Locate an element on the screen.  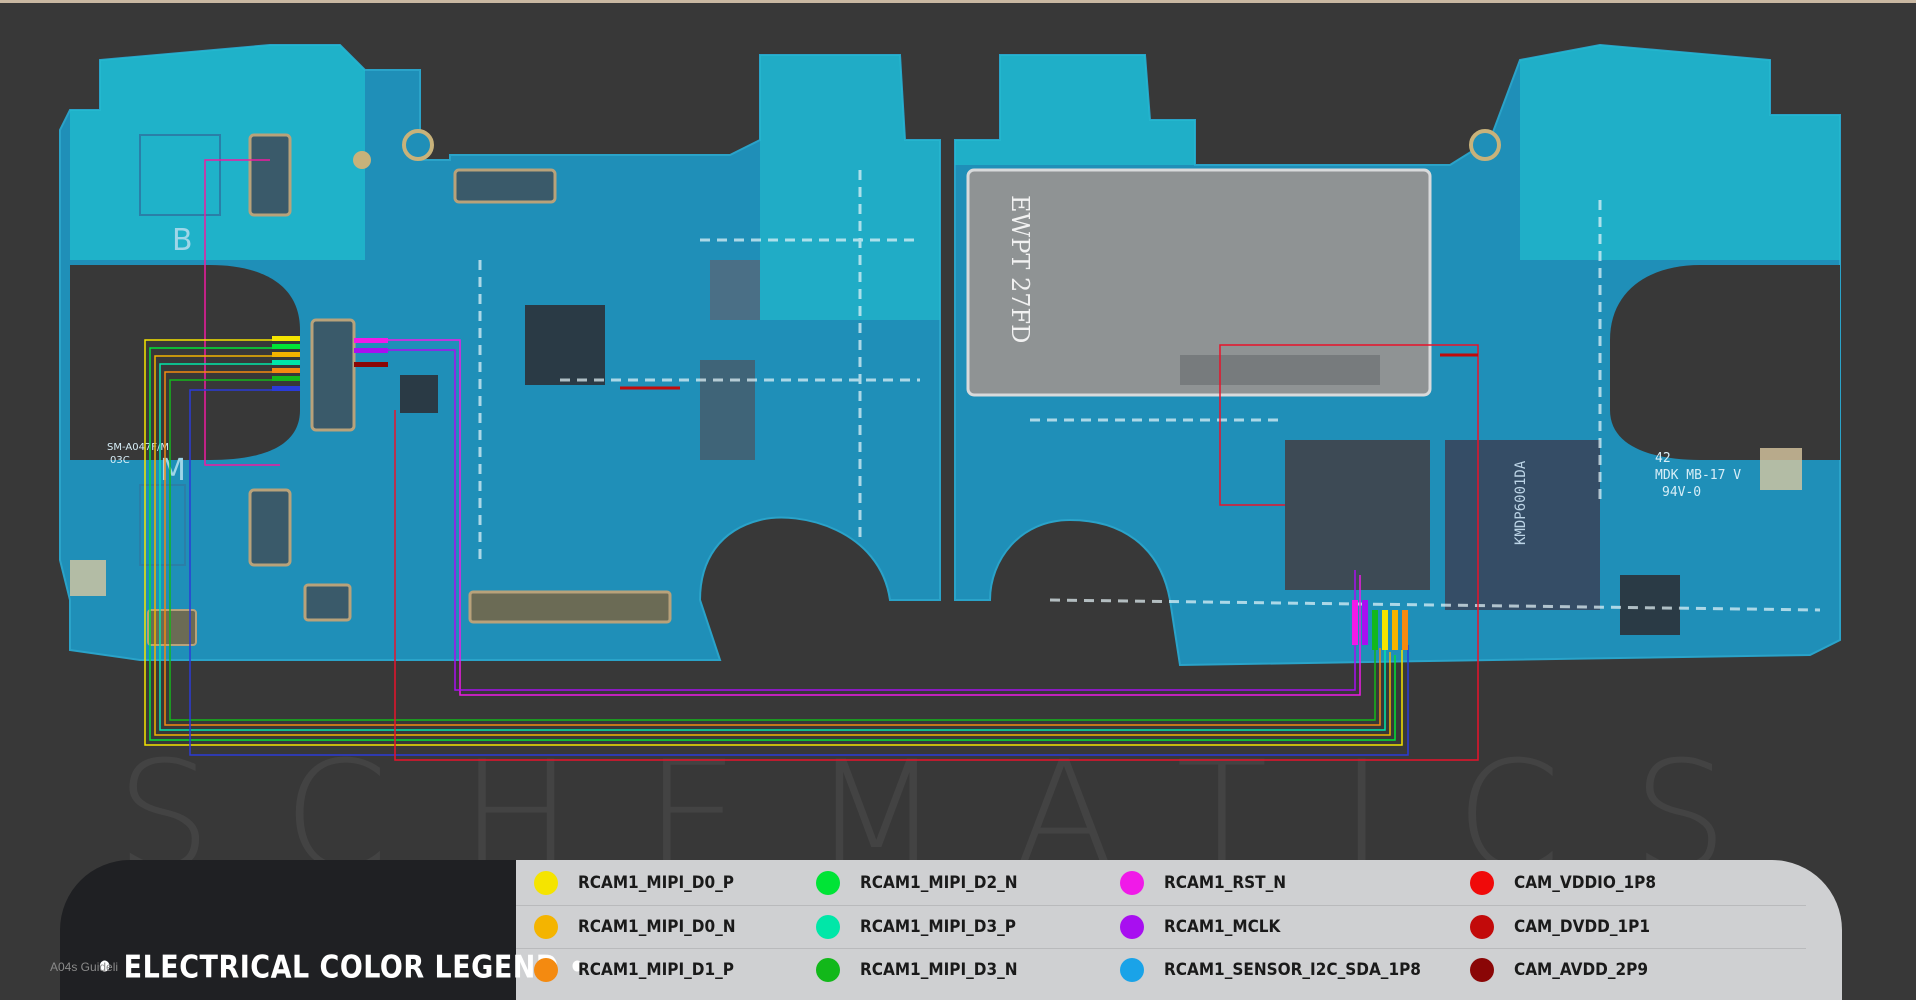
legend-label: RCAM1_MIPI_D0_N is located at coordinates (657, 927).